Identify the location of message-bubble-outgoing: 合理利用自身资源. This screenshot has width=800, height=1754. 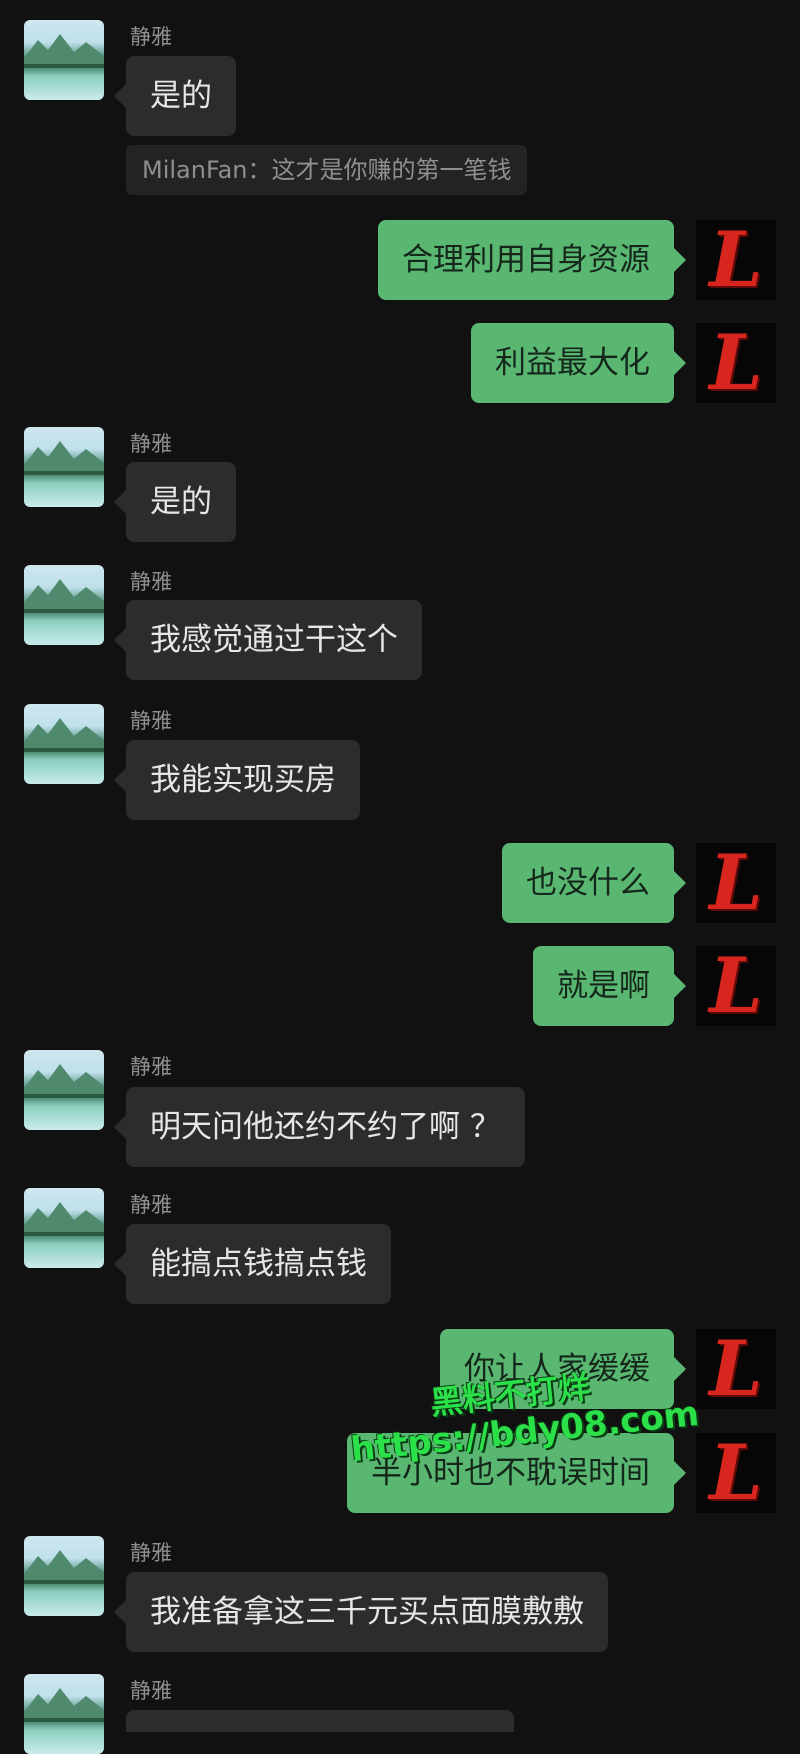
(532, 260).